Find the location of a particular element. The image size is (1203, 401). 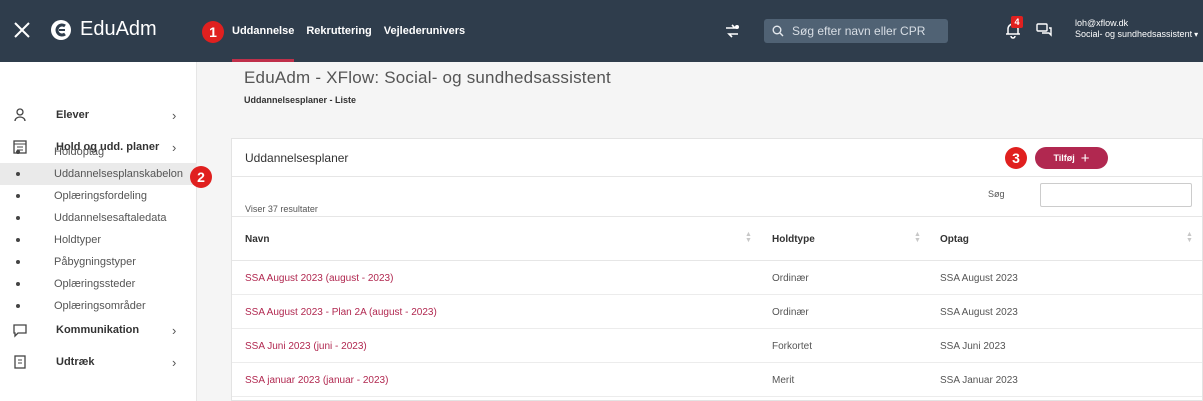

sidebar-subitem-oplaeringsfordeling: Oplæringsfordeling is located at coordinates (98, 196).